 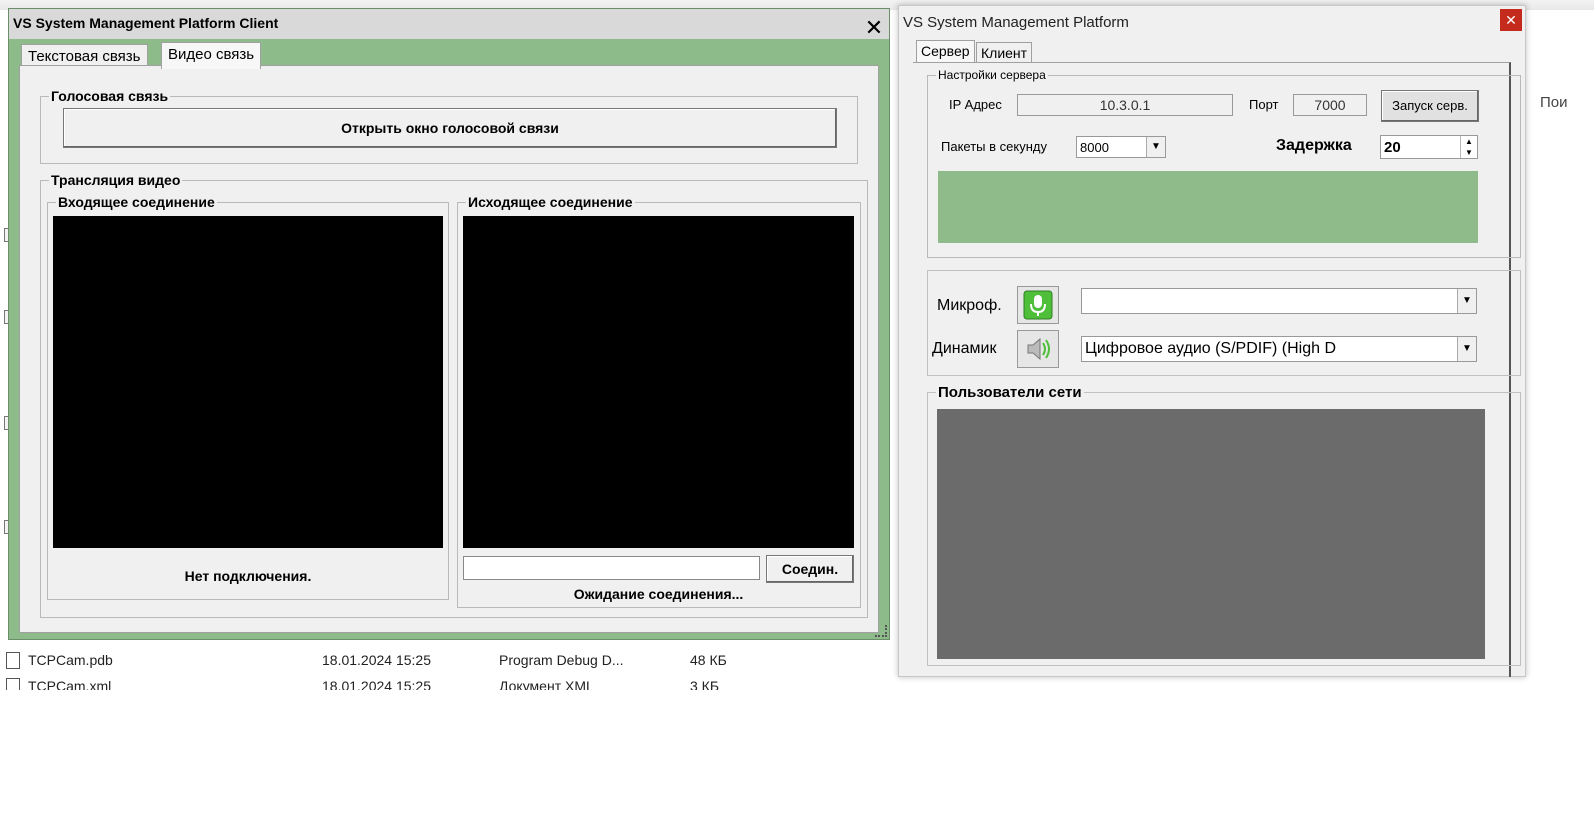 What do you see at coordinates (116, 180) in the screenshot?
I see `video-group-label: Трансляция видео` at bounding box center [116, 180].